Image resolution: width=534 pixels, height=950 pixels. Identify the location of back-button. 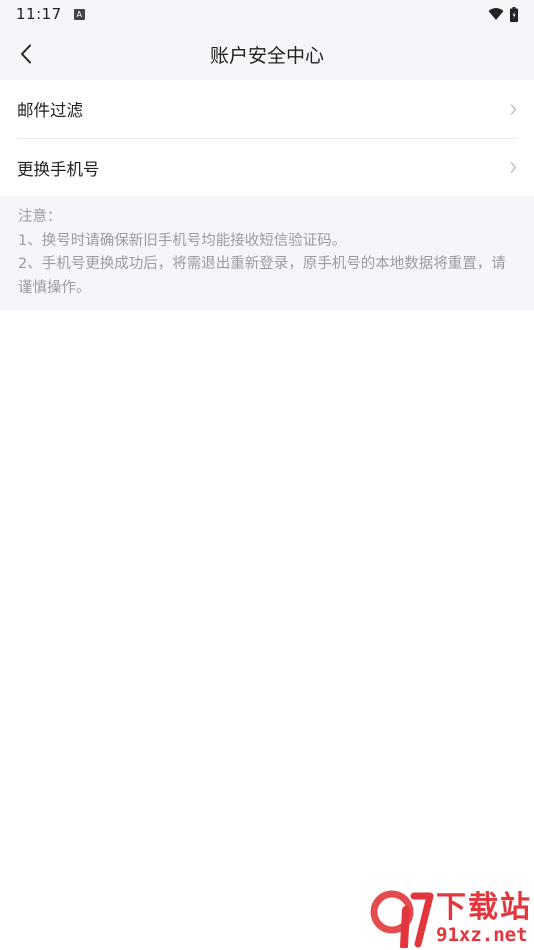
(26, 54).